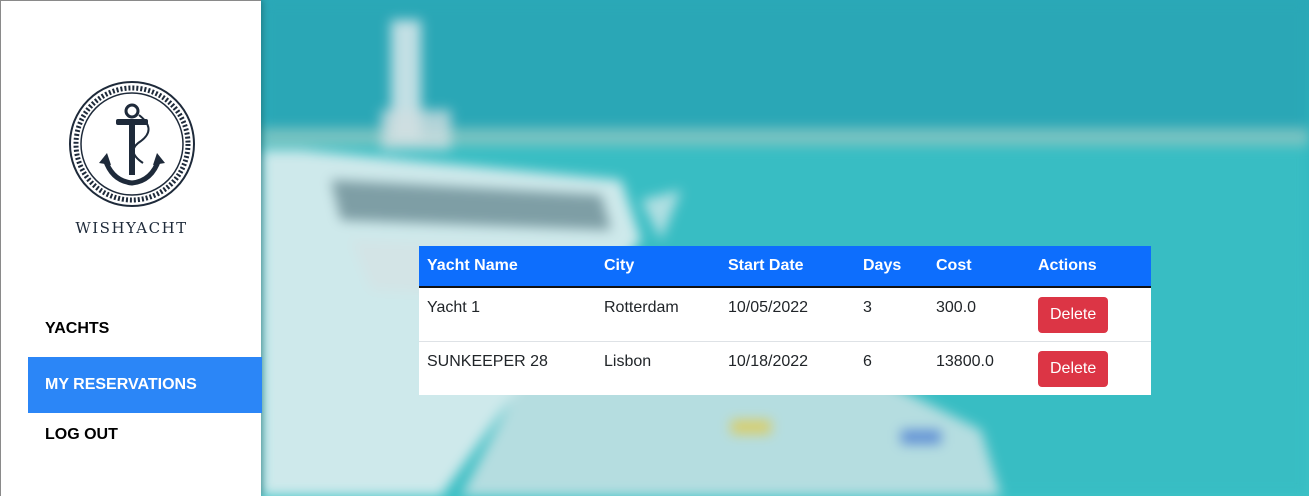  I want to click on cell-days: 3, so click(891, 314).